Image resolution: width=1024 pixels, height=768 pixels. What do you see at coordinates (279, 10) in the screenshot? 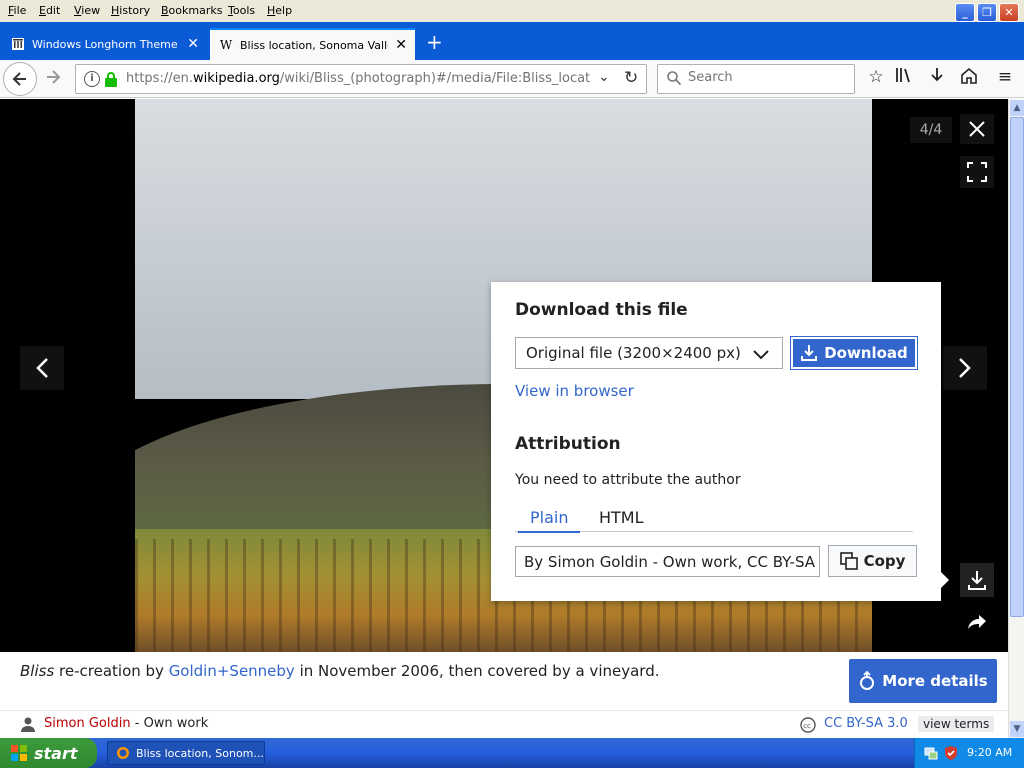
I see `menu-help: Help` at bounding box center [279, 10].